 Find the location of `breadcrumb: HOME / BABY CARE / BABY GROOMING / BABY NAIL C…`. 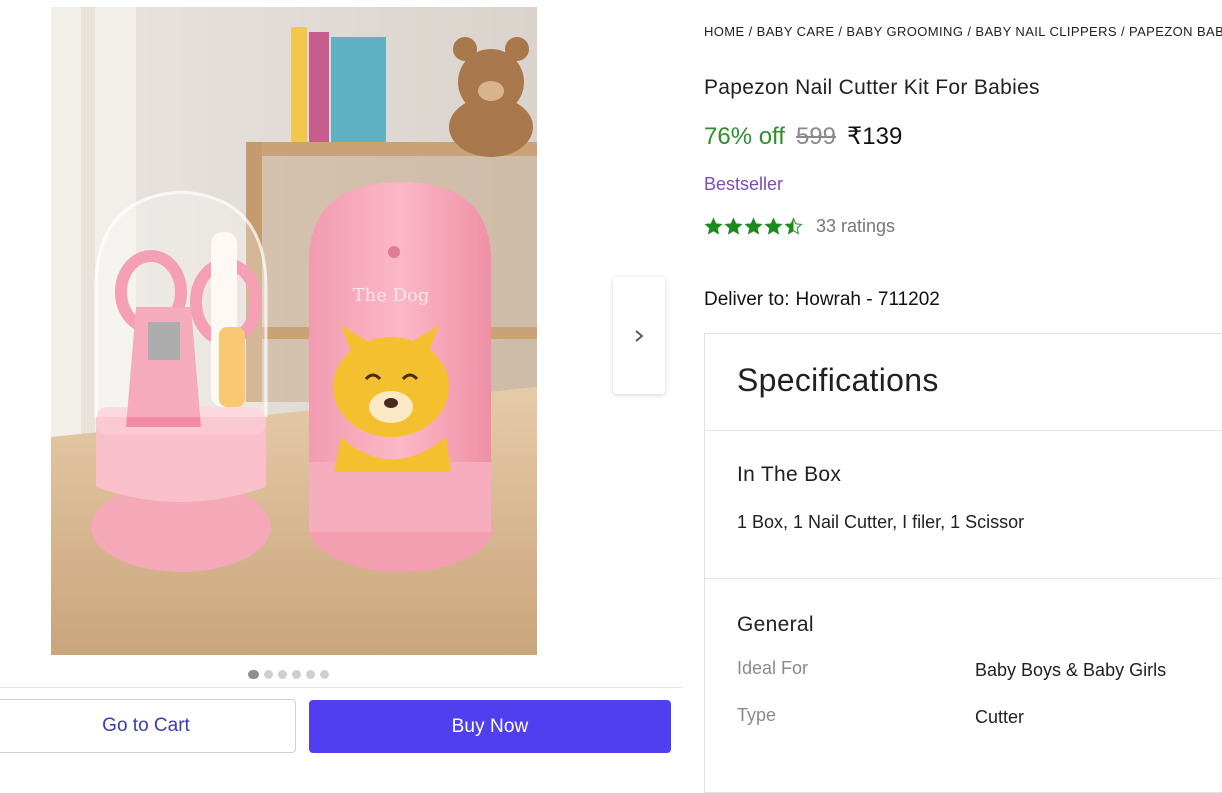

breadcrumb: HOME / BABY CARE / BABY GROOMING / BABY NAIL C… is located at coordinates (963, 31).